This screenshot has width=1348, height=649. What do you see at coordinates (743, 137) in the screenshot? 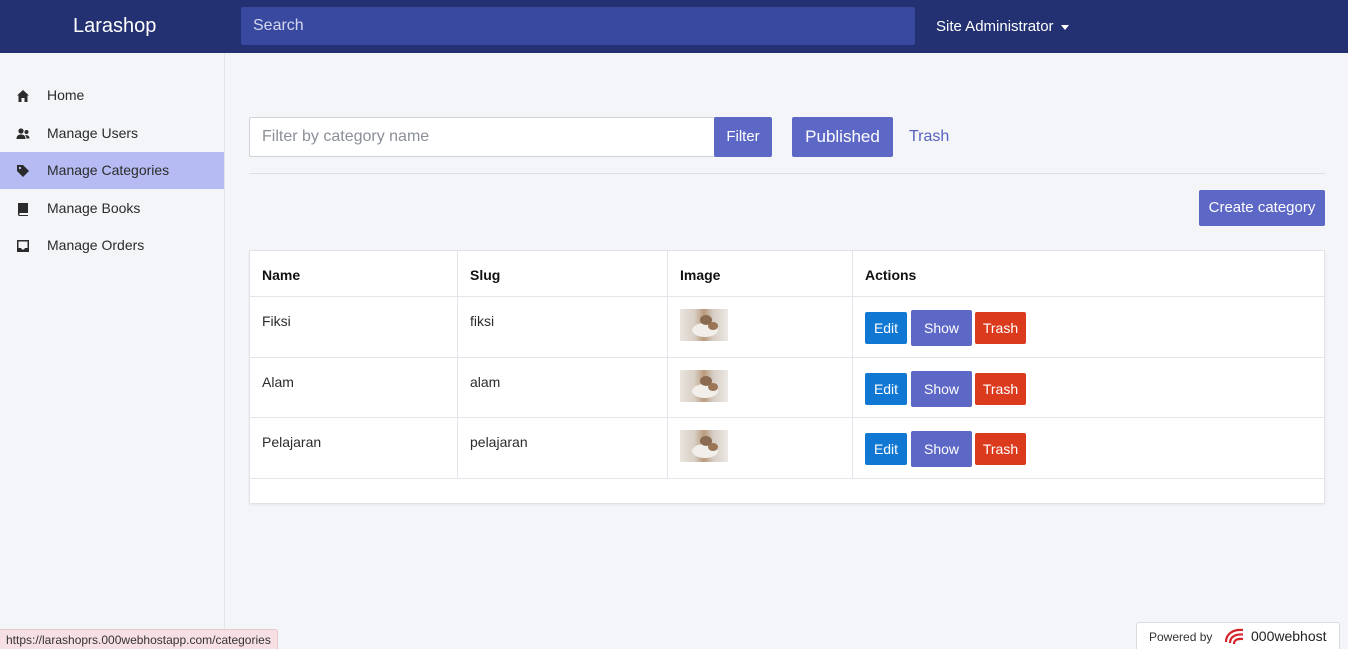
I see `filter-button: Filter` at bounding box center [743, 137].